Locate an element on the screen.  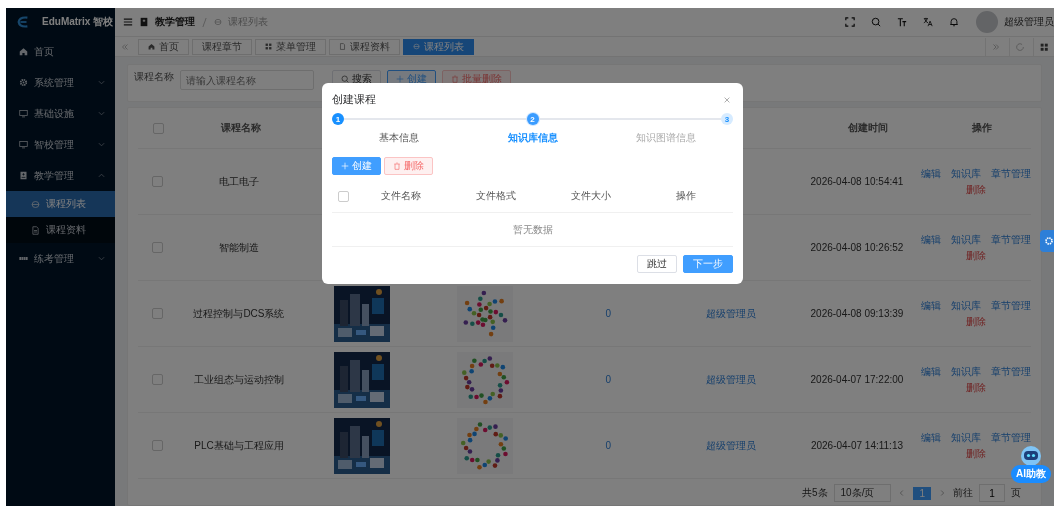
sidebar-item: 首页 is located at coordinates (60, 51).